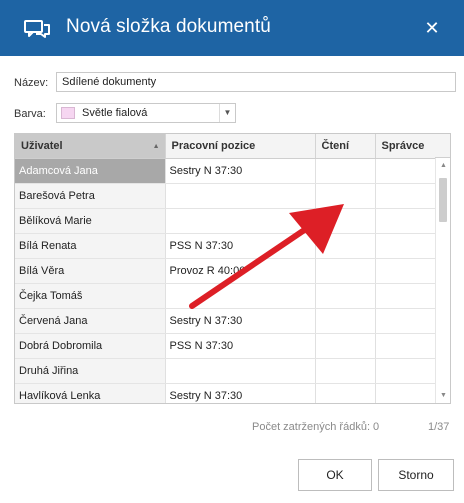 The image size is (464, 503). Describe the element at coordinates (256, 82) in the screenshot. I see `name-input: Sdílené dokumenty` at that location.